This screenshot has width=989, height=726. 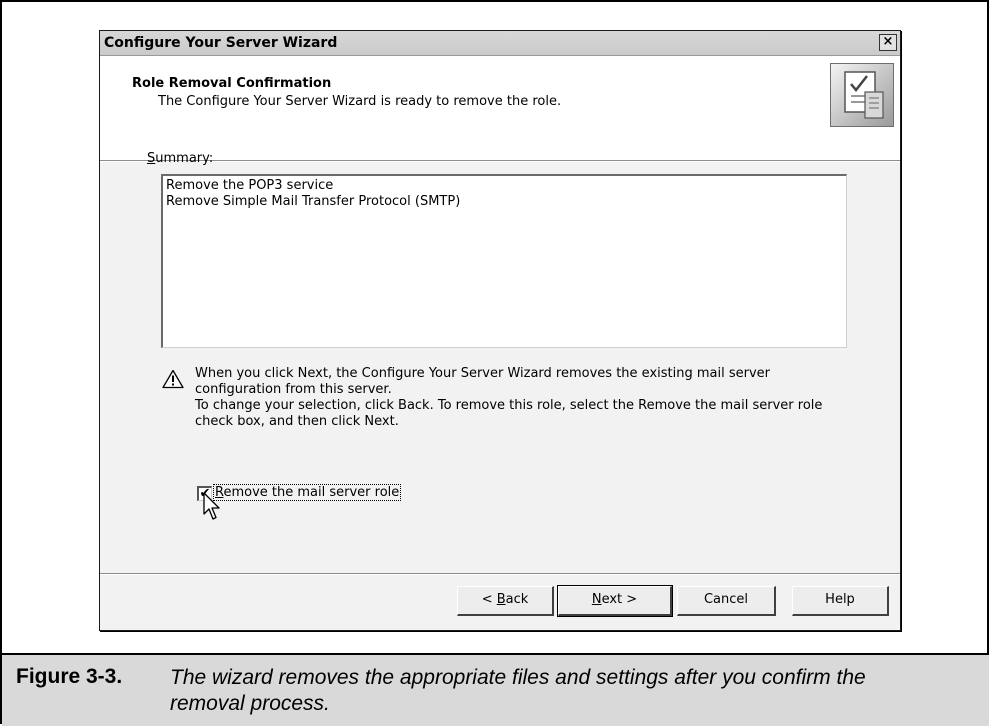 I want to click on footer-divider, so click(x=500, y=574).